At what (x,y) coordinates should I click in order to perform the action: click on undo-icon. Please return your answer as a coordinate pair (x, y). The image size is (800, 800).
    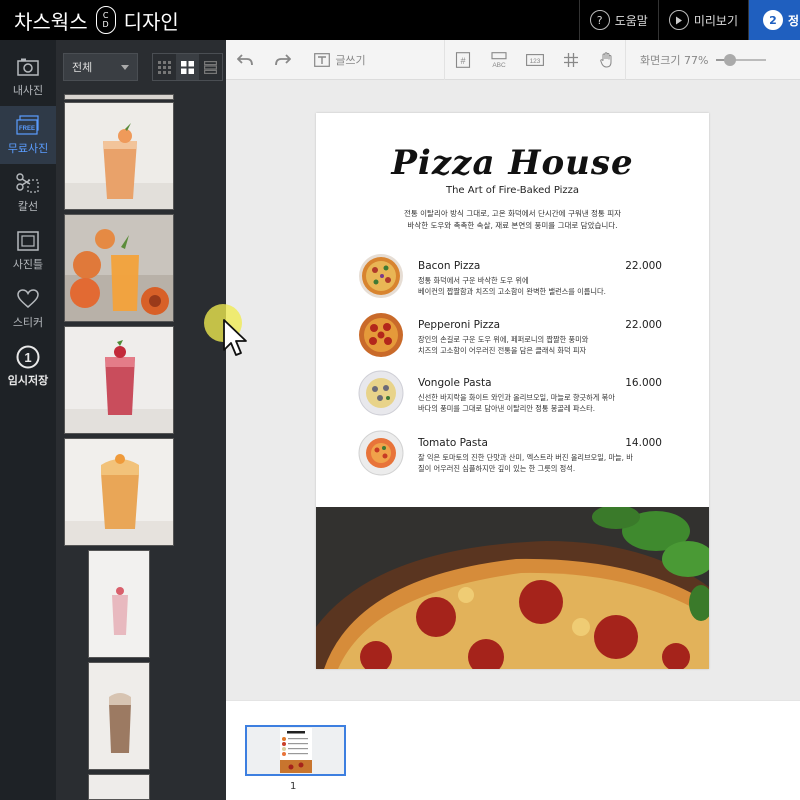
    Looking at the image, I should click on (245, 59).